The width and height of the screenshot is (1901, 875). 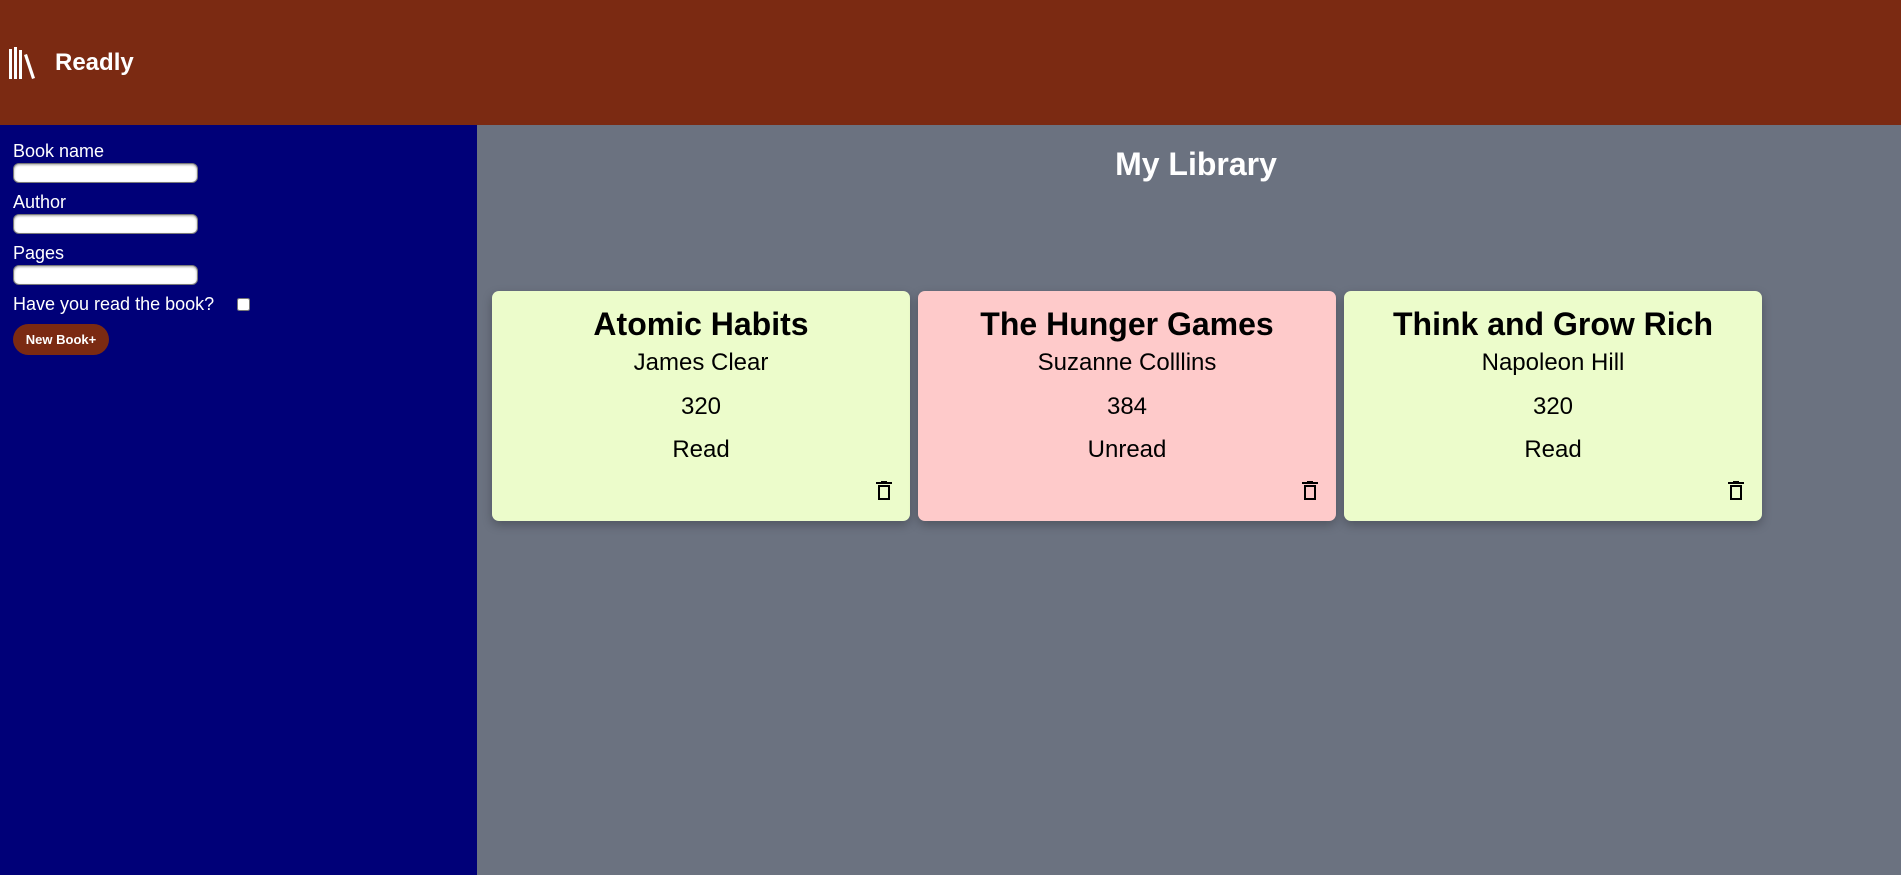 What do you see at coordinates (59, 151) in the screenshot?
I see `book-name-label: Book name` at bounding box center [59, 151].